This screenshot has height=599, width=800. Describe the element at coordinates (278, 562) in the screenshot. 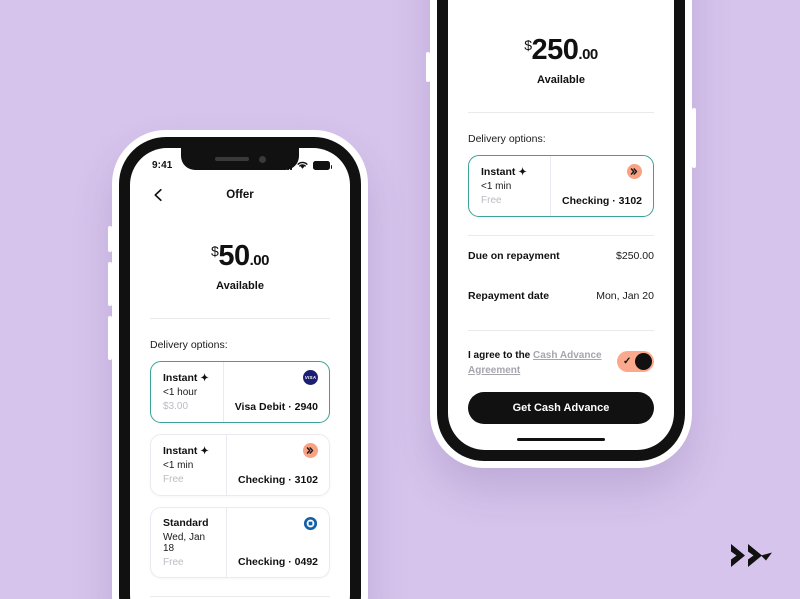

I see `option-account: Checking · 0492` at that location.